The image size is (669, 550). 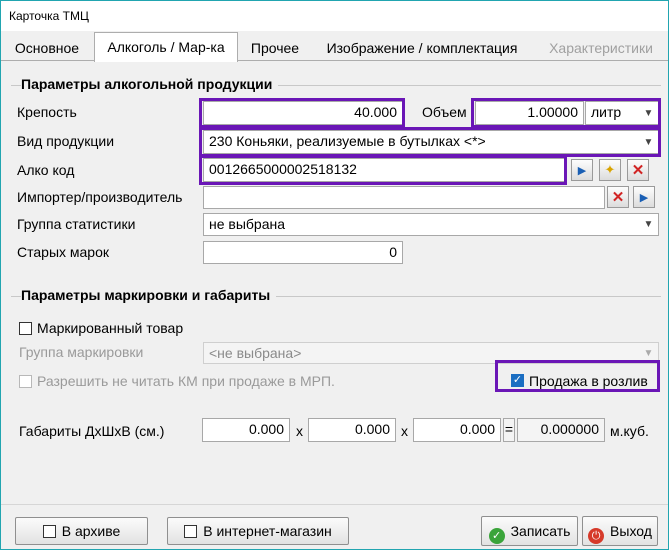 I want to click on internet-shop-checkbox, so click(x=191, y=531).